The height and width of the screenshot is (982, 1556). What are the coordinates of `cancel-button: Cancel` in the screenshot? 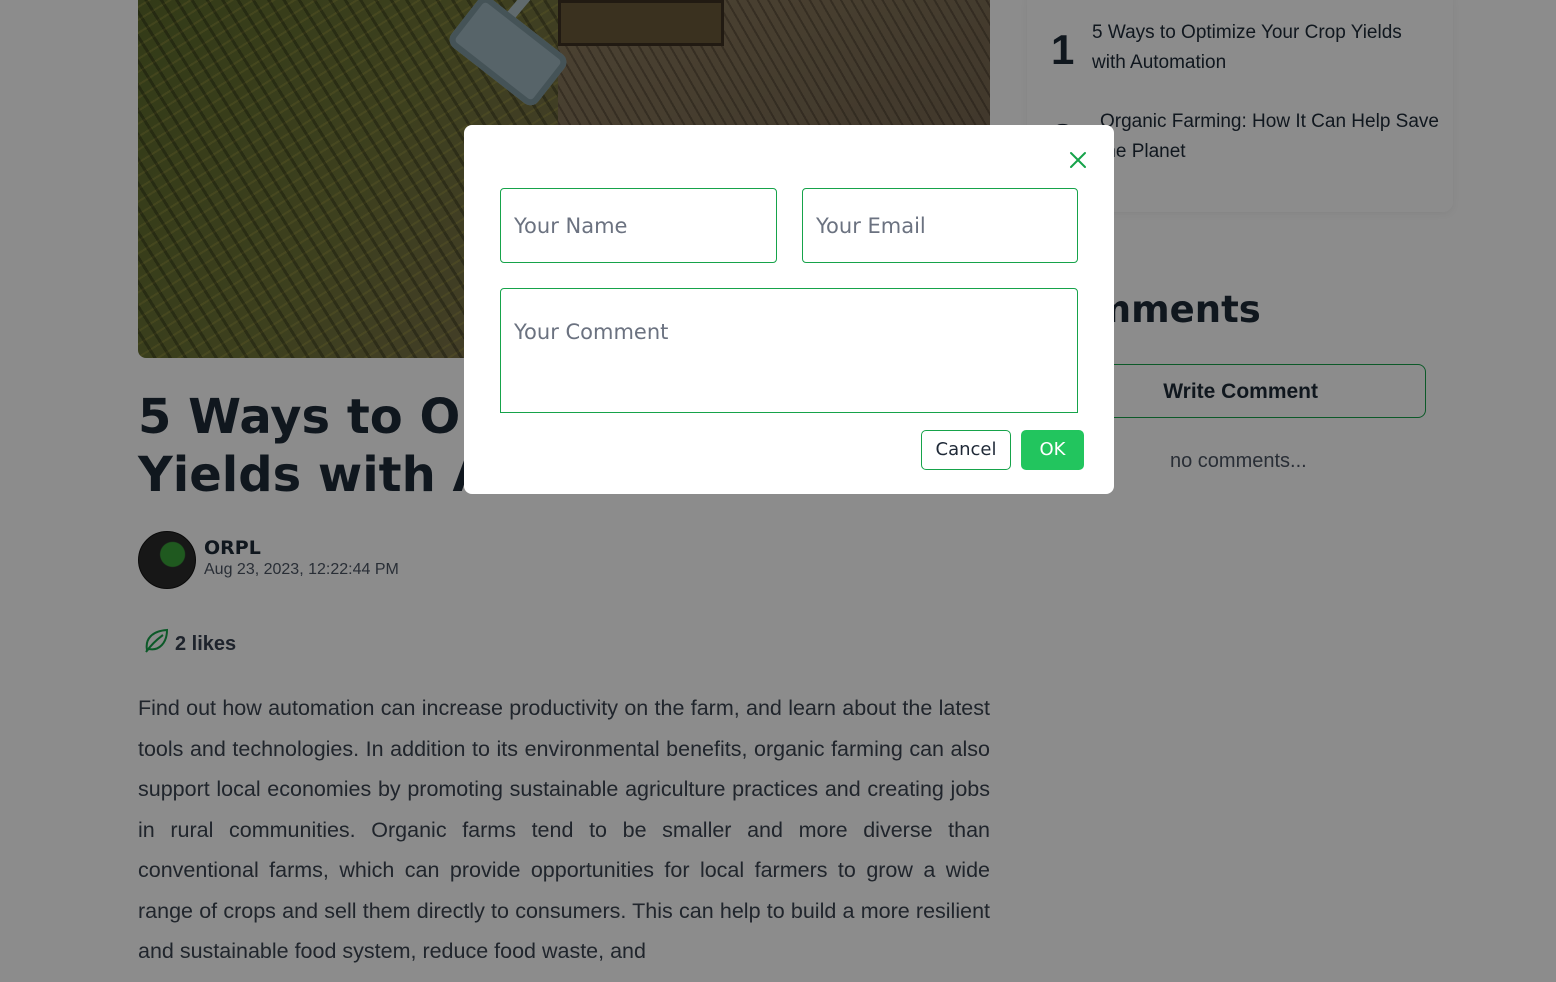 It's located at (966, 450).